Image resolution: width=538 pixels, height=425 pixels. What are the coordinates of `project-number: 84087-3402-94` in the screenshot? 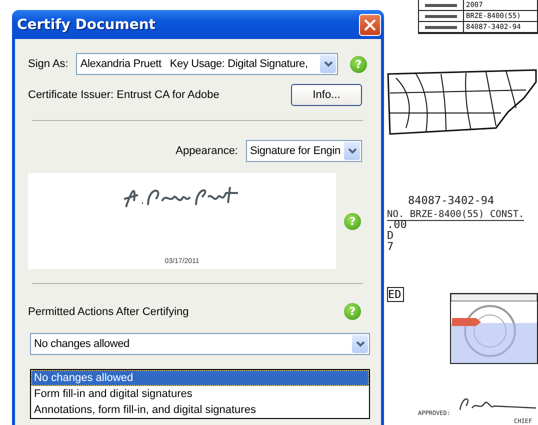 It's located at (451, 200).